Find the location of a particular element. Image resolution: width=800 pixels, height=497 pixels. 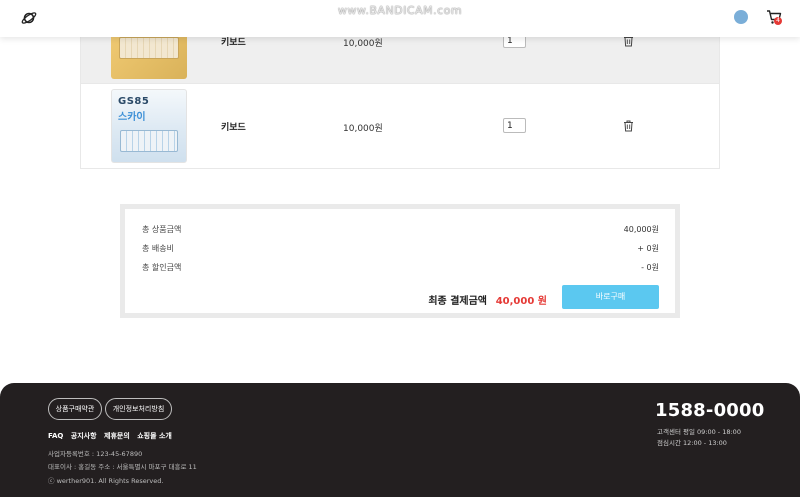

trash-icon is located at coordinates (628, 126).